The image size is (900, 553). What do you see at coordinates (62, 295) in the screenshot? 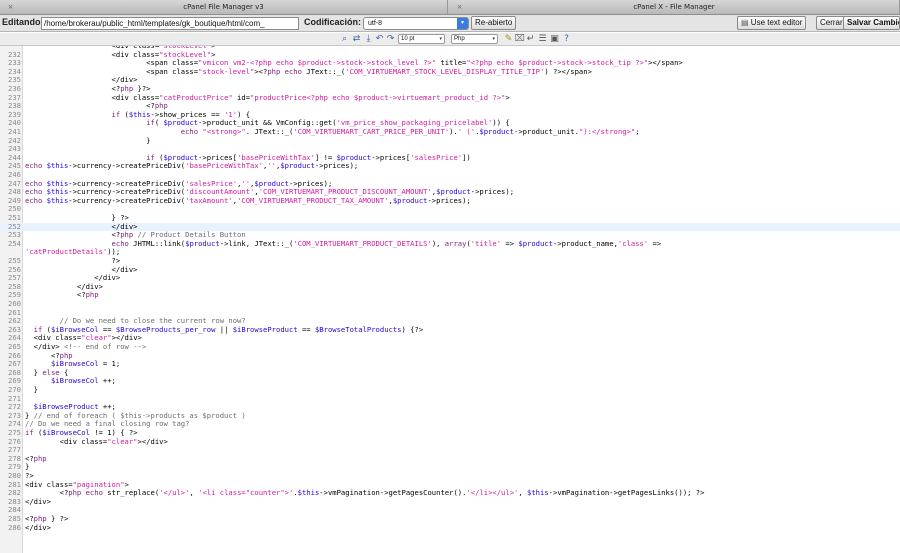
I see `line-code: <?php` at bounding box center [62, 295].